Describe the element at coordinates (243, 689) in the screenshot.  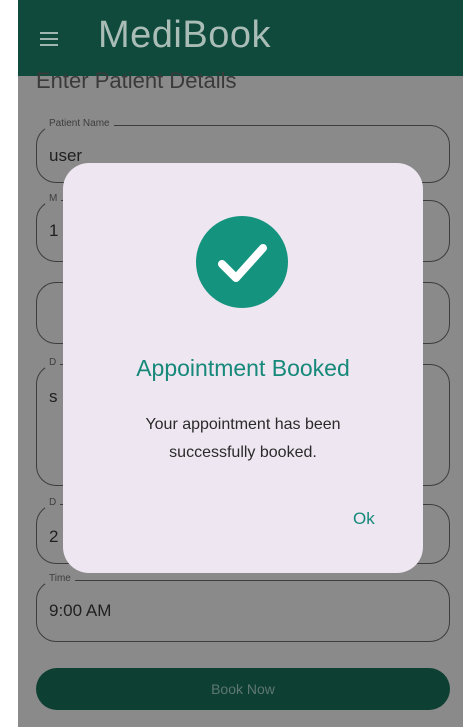
I see `book-now-button: Book Now` at that location.